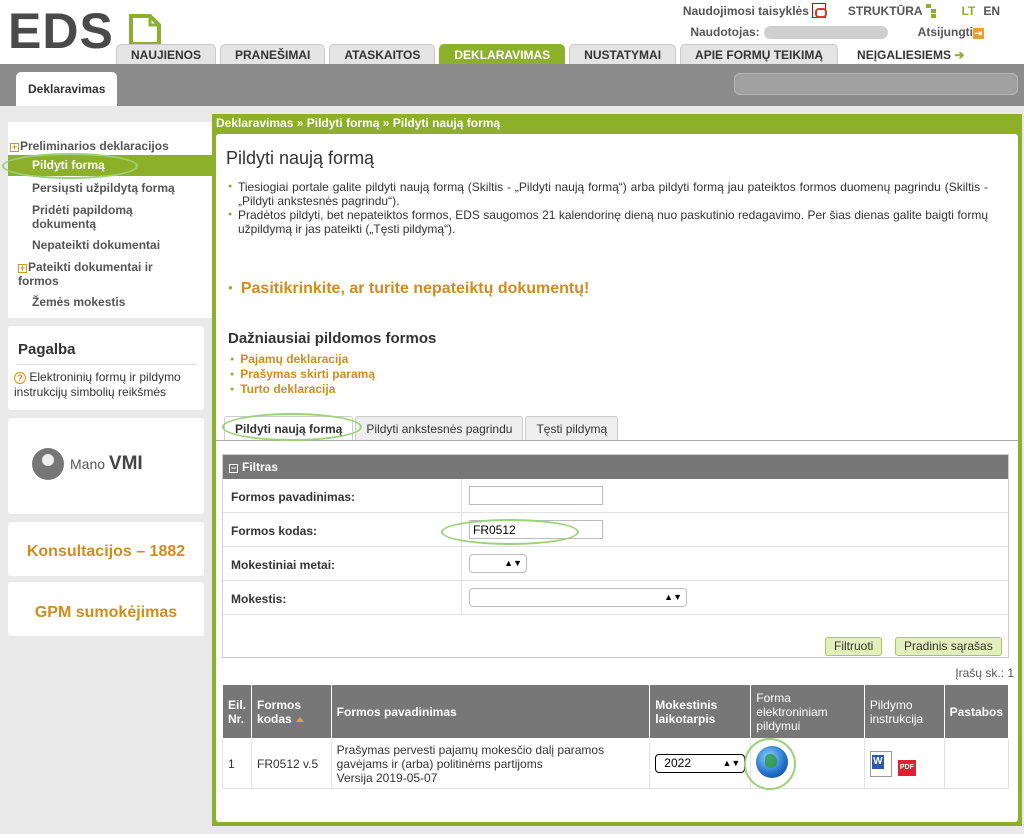 The image size is (1024, 834). Describe the element at coordinates (976, 763) in the screenshot. I see `row-notes` at that location.